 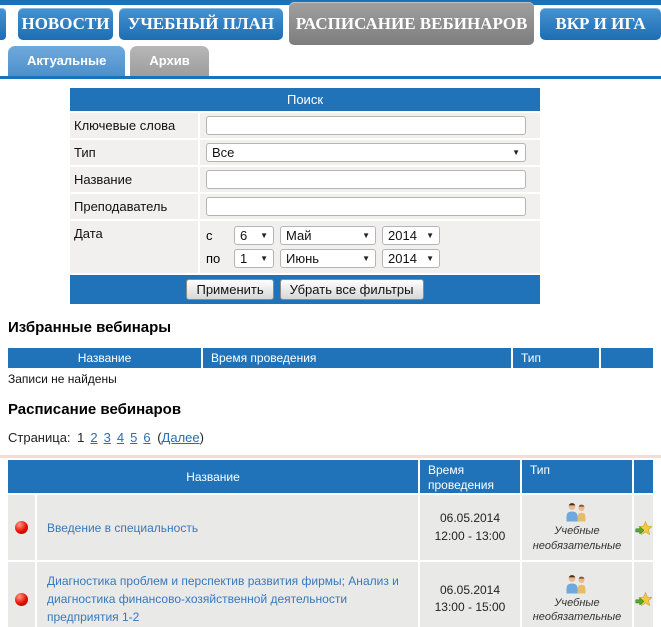 What do you see at coordinates (122, 528) in the screenshot?
I see `webinar-link: Введение в специальность` at bounding box center [122, 528].